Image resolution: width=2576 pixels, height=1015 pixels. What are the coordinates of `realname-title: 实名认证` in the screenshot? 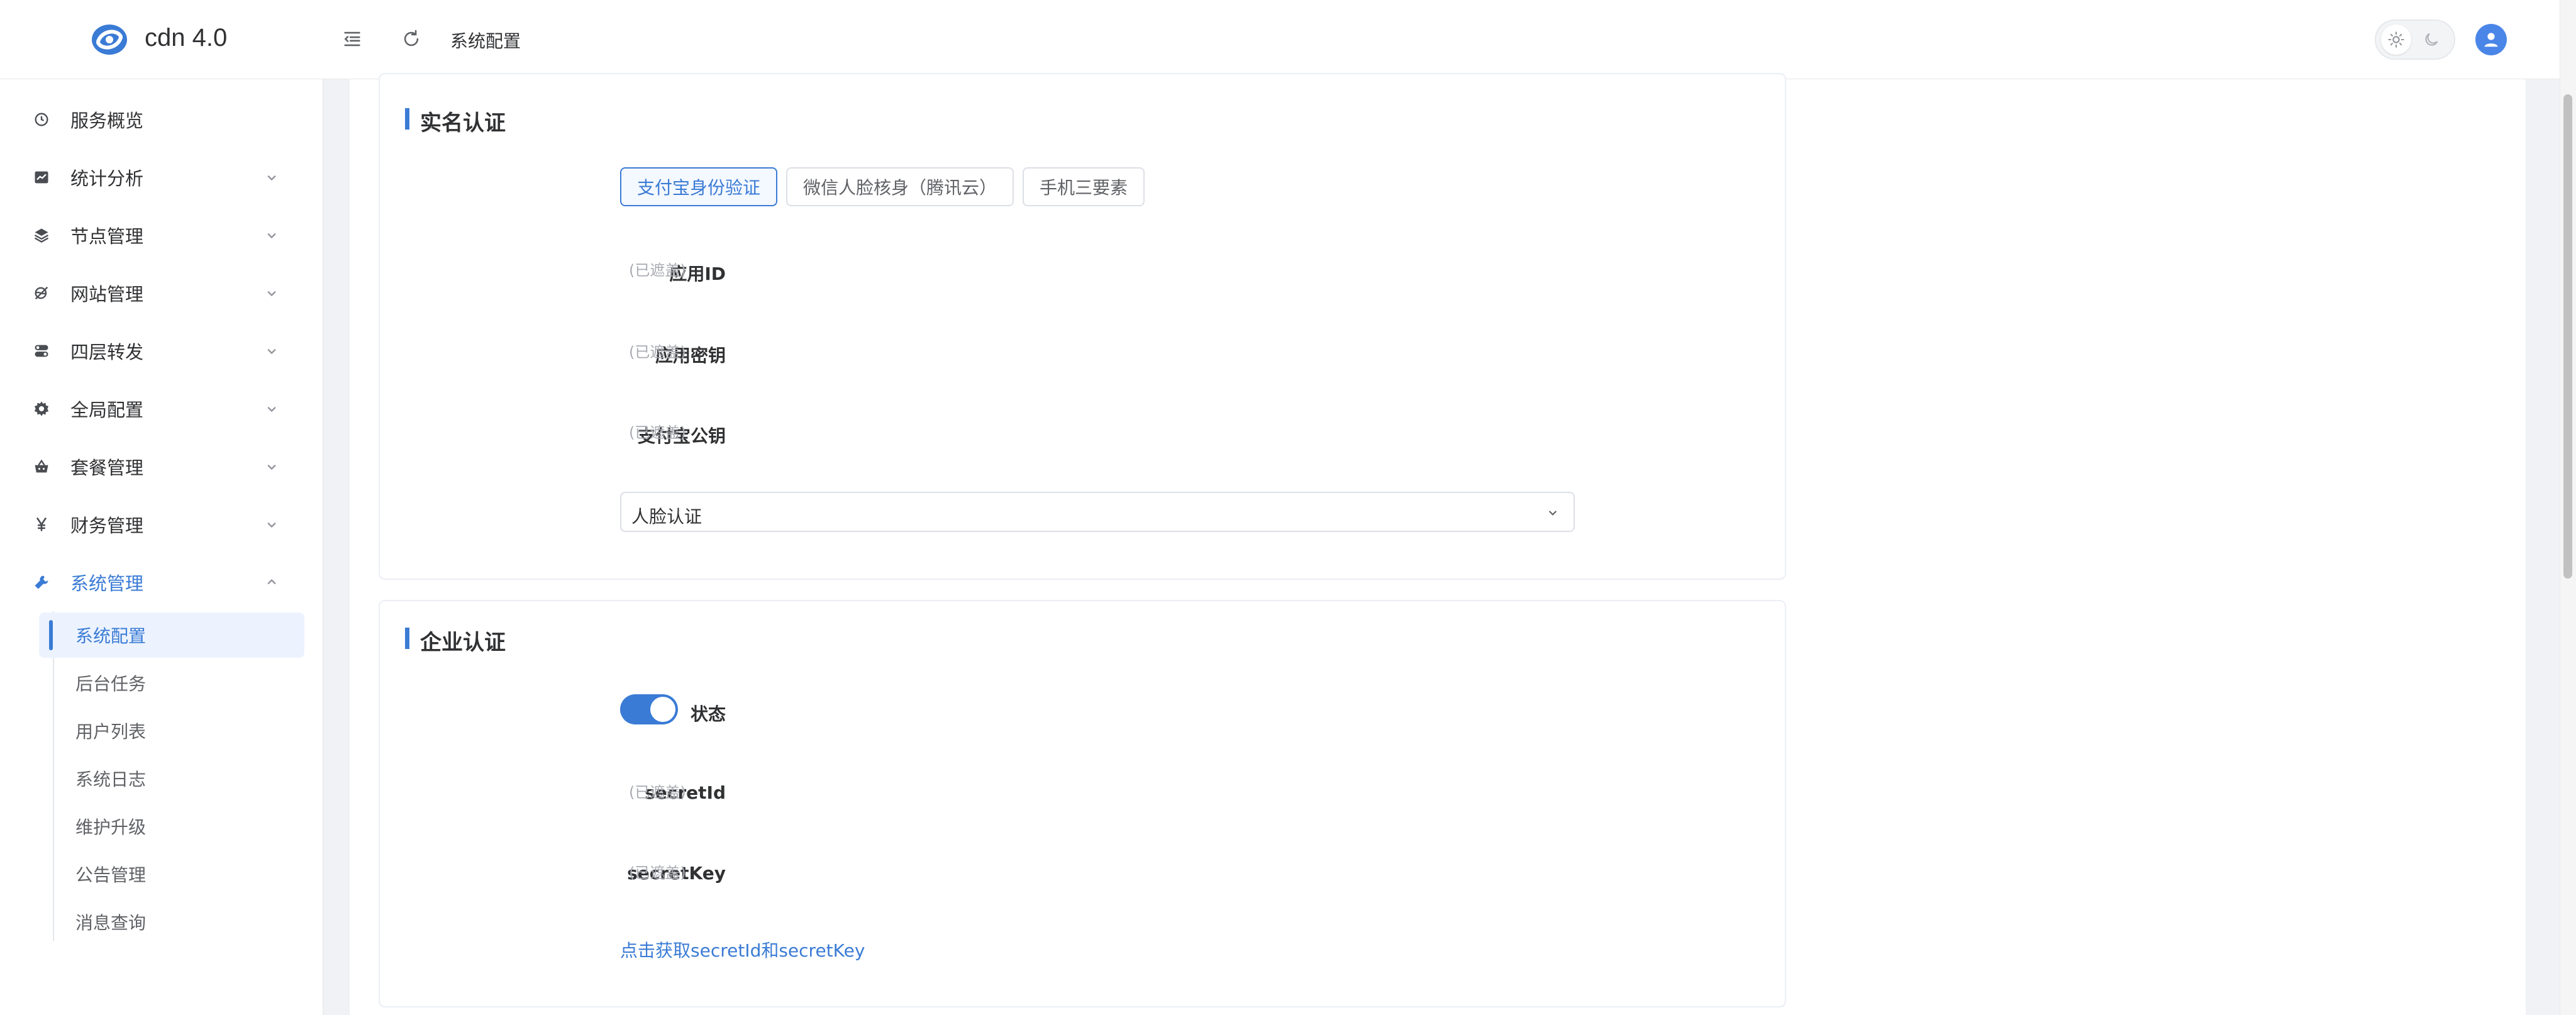 It's located at (455, 121).